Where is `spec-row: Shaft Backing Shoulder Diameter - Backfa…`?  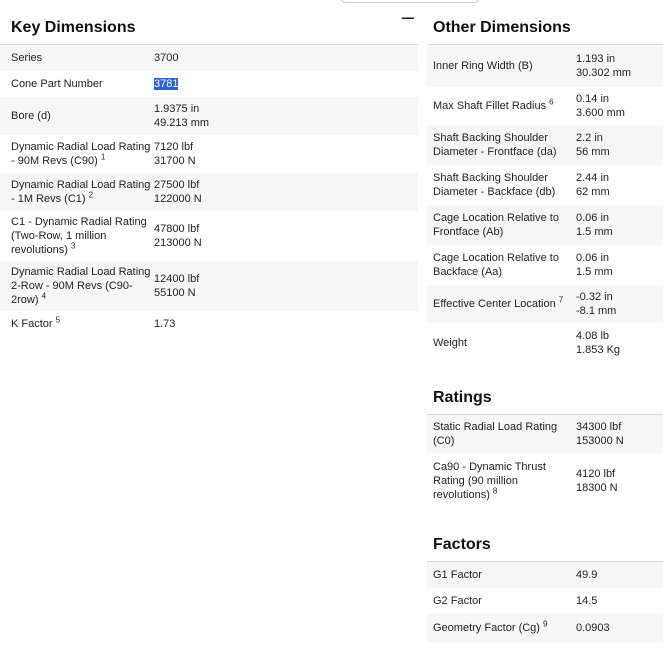 spec-row: Shaft Backing Shoulder Diameter - Backfa… is located at coordinates (545, 185).